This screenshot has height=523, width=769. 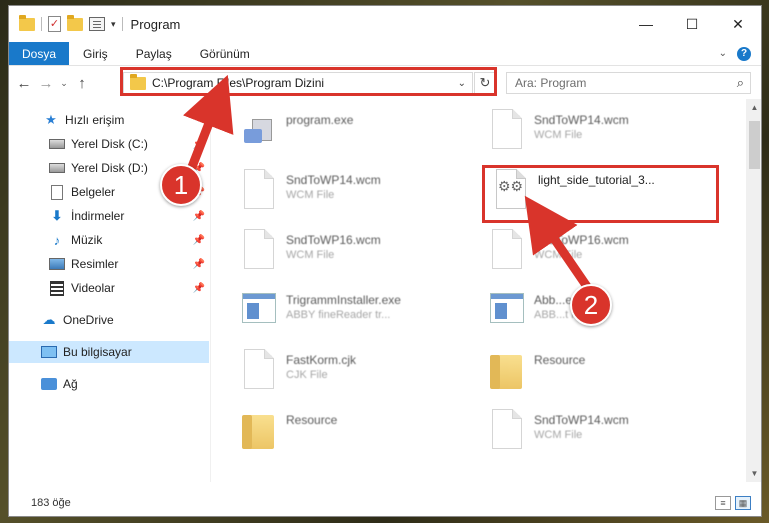 I want to click on file-item: FastKorm.cjk CJK File, so click(x=358, y=372).